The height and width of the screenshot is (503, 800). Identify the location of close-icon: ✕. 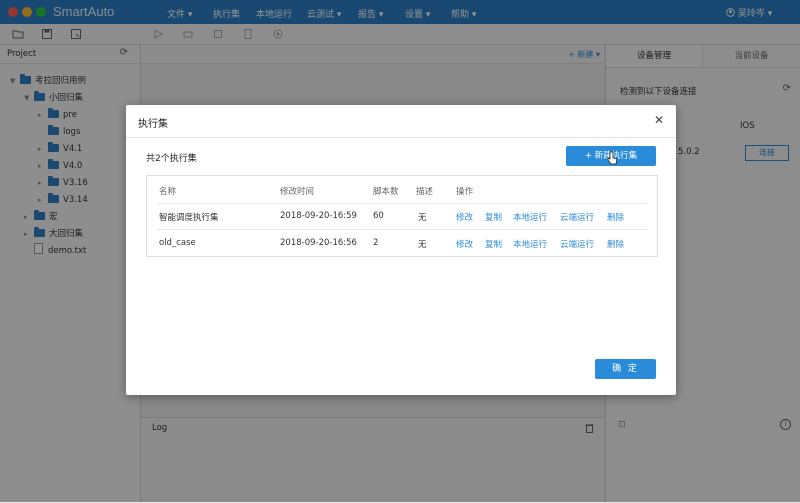
(659, 120).